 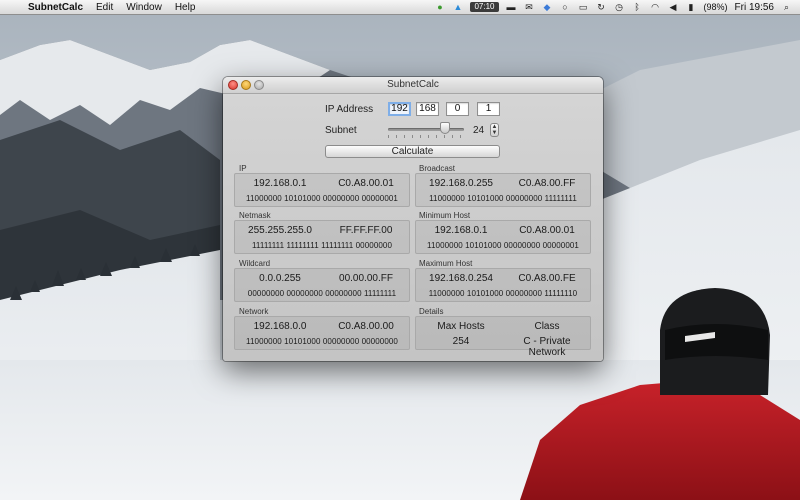 I want to click on wildcard-binary-value: 00000000 00000000 00000000 11111111, so click(x=322, y=293).